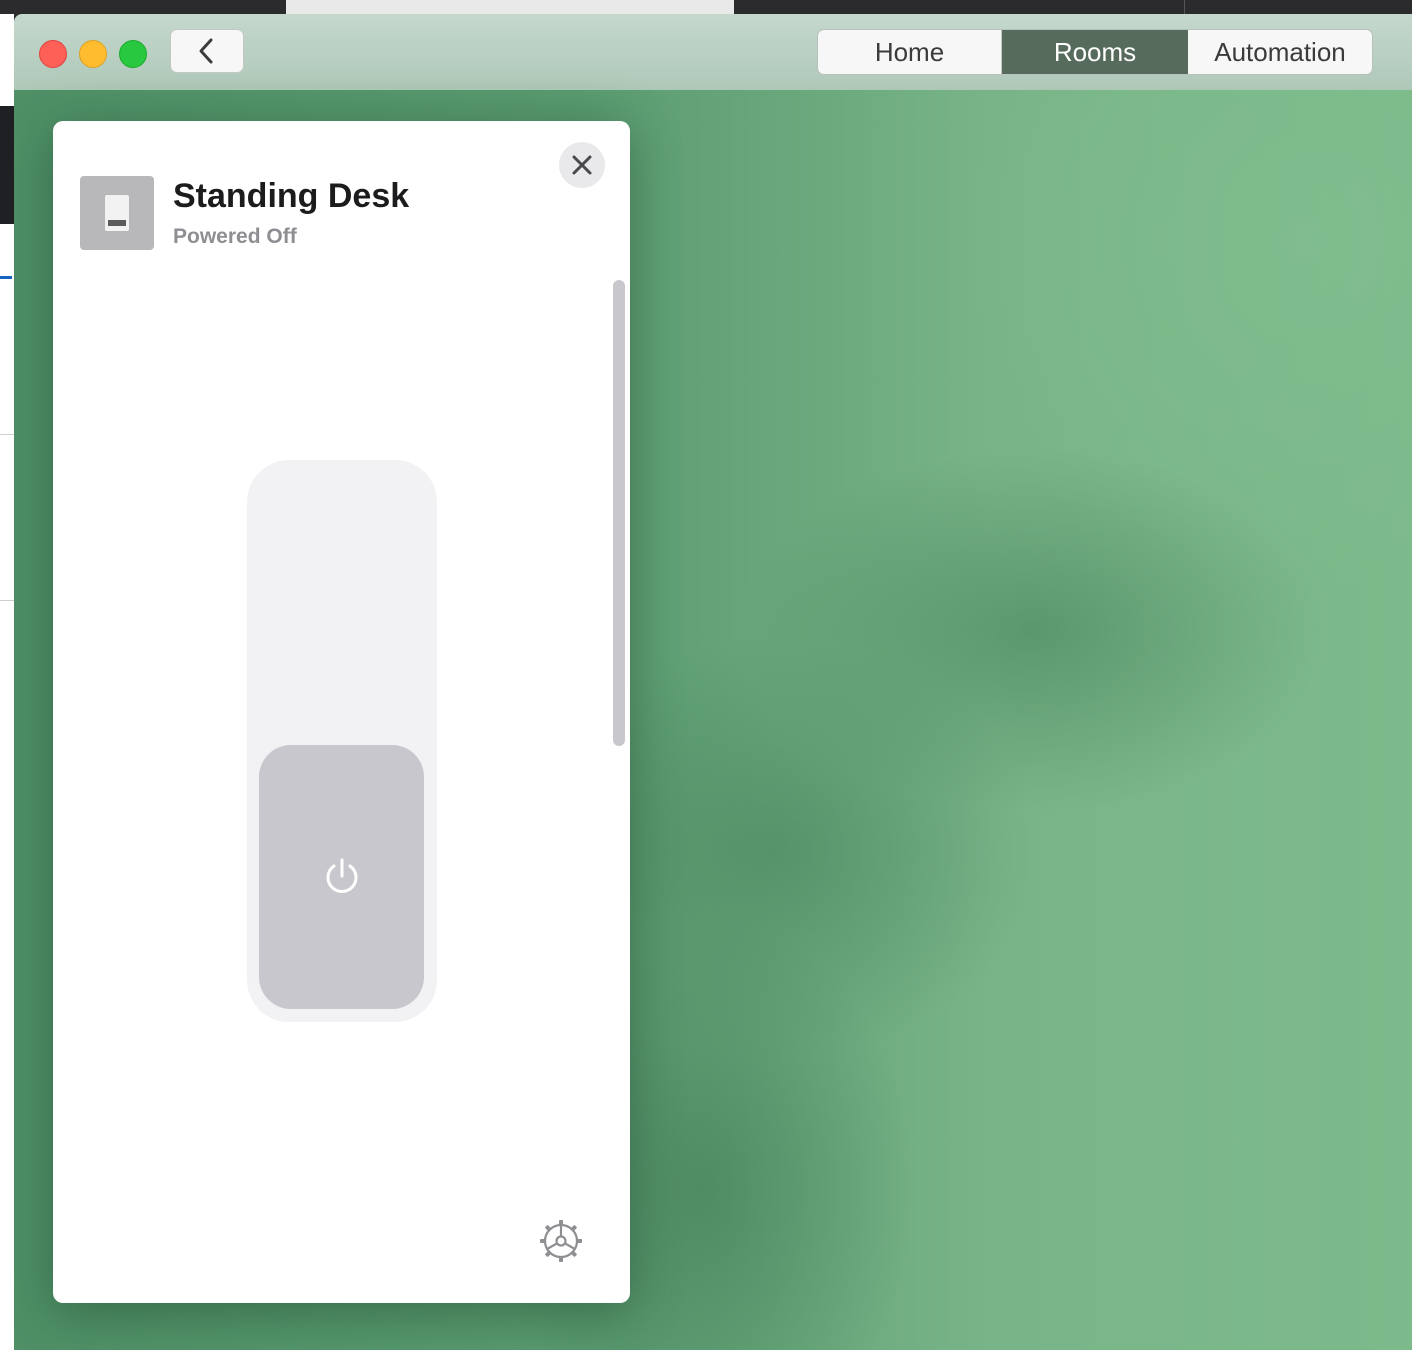  I want to click on tab-automation: Automation, so click(1280, 52).